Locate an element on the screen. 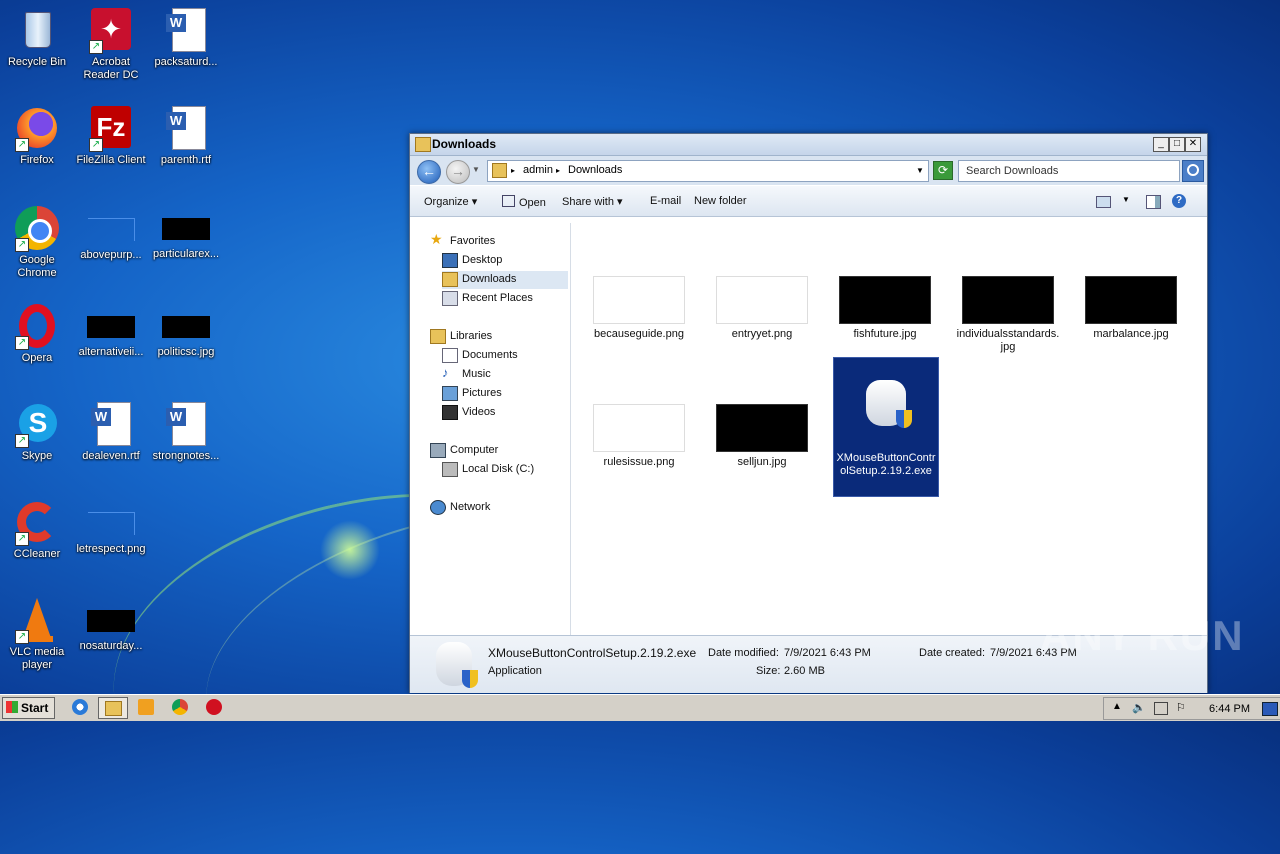 The height and width of the screenshot is (854, 1280). refresh-button: ⟳ is located at coordinates (943, 170).